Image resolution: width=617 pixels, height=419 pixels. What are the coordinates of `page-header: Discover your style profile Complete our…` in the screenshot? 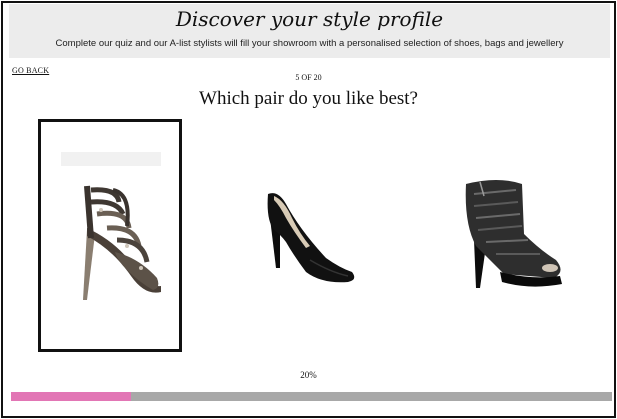 It's located at (309, 31).